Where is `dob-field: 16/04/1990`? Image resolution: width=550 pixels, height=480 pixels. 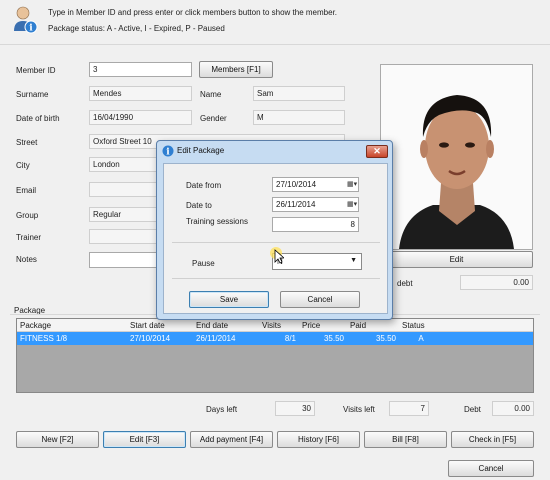
dob-field: 16/04/1990 is located at coordinates (140, 117).